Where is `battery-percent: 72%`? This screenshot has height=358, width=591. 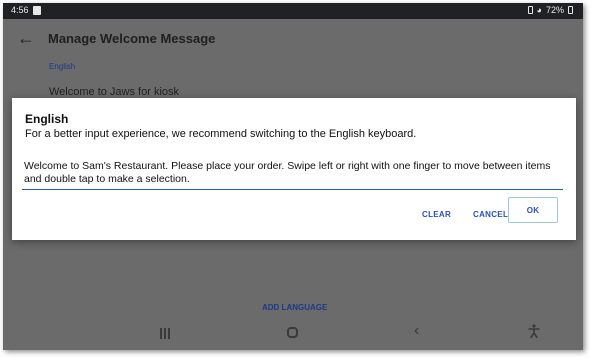 battery-percent: 72% is located at coordinates (554, 10).